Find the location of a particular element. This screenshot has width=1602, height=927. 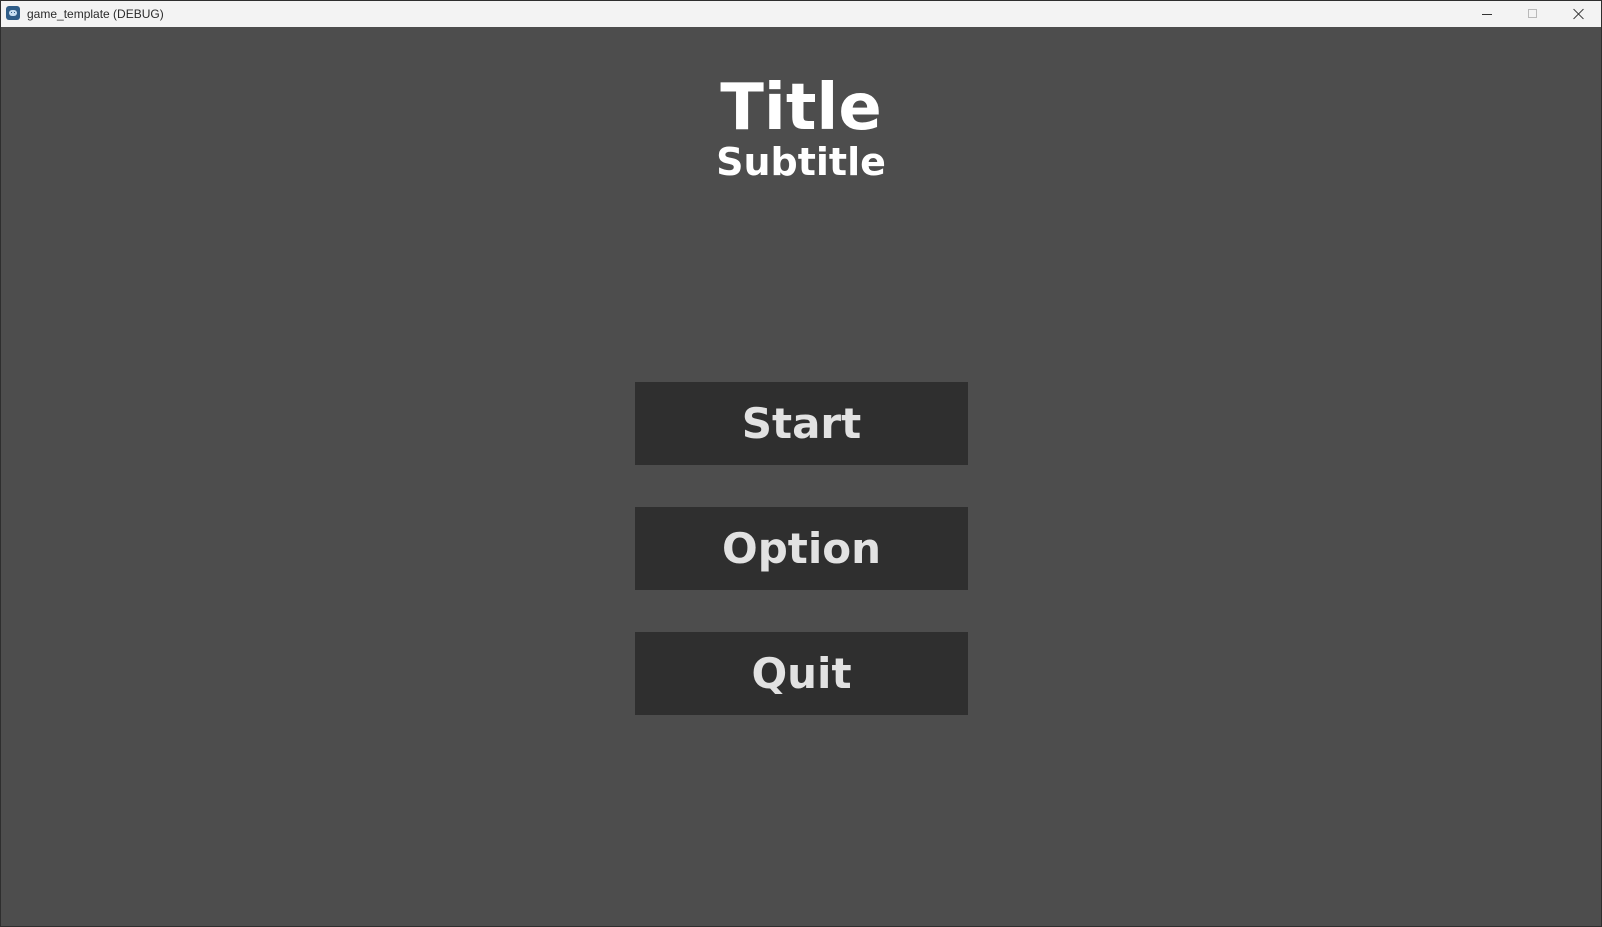

quit-button: Quit is located at coordinates (801, 673).